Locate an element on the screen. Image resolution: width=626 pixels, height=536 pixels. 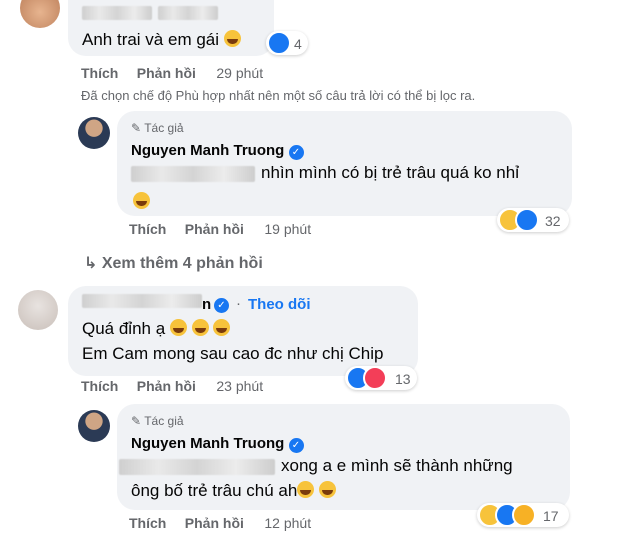
reply-text-content: ông bố trẻ trâu chú ah is located at coordinates (214, 490).